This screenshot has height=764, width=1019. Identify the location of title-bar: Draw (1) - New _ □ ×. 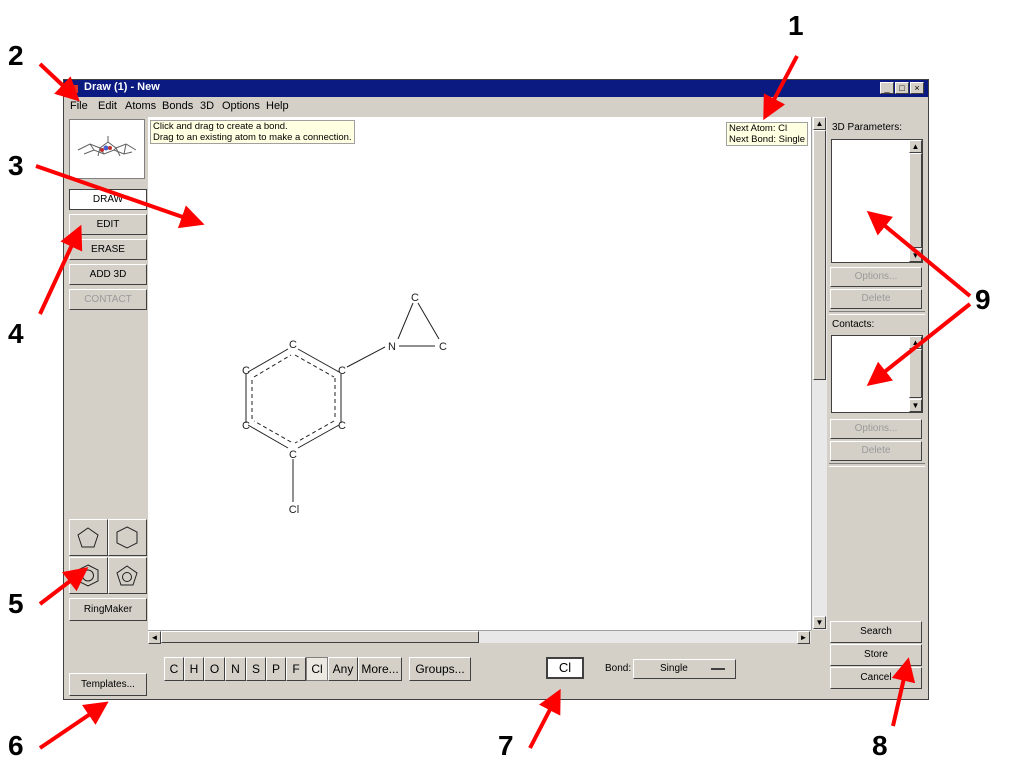
(496, 88).